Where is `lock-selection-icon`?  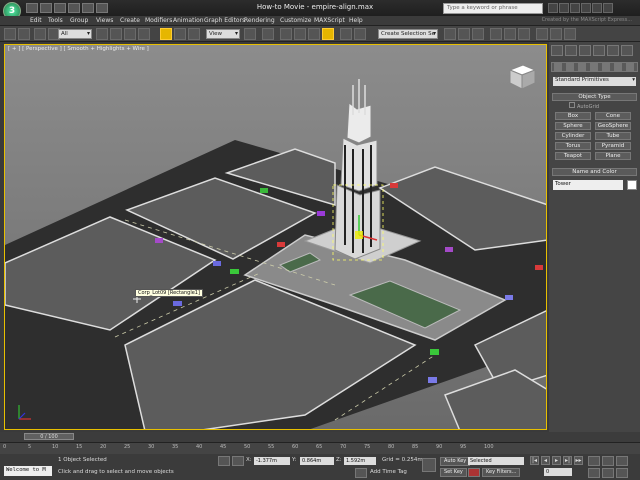 lock-selection-icon is located at coordinates (224, 461).